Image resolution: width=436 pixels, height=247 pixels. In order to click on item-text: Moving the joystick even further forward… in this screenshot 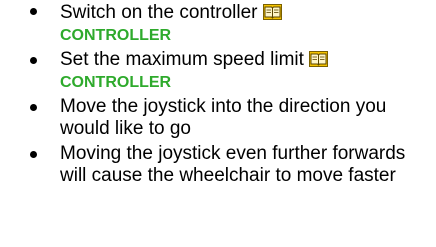, I will do `click(233, 164)`.